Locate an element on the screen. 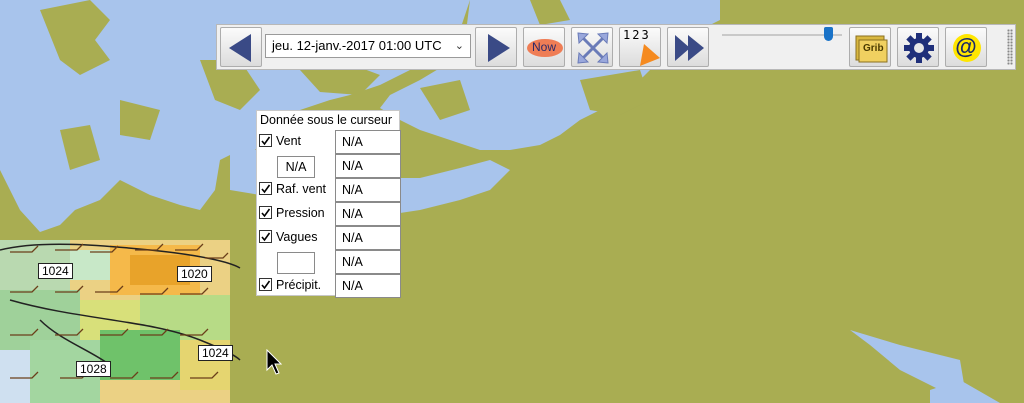  counter-button: 123 is located at coordinates (640, 47).